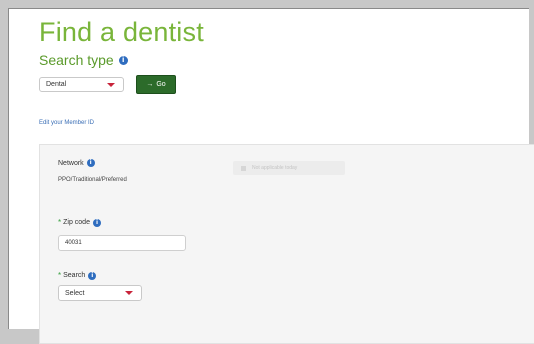 Image resolution: width=534 pixels, height=344 pixels. Describe the element at coordinates (71, 163) in the screenshot. I see `network-label: Network` at that location.